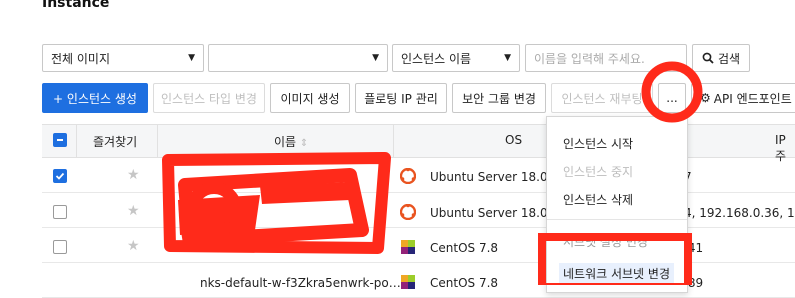 The height and width of the screenshot is (298, 795). I want to click on search-input: 이름을 입력해 주세요., so click(606, 58).